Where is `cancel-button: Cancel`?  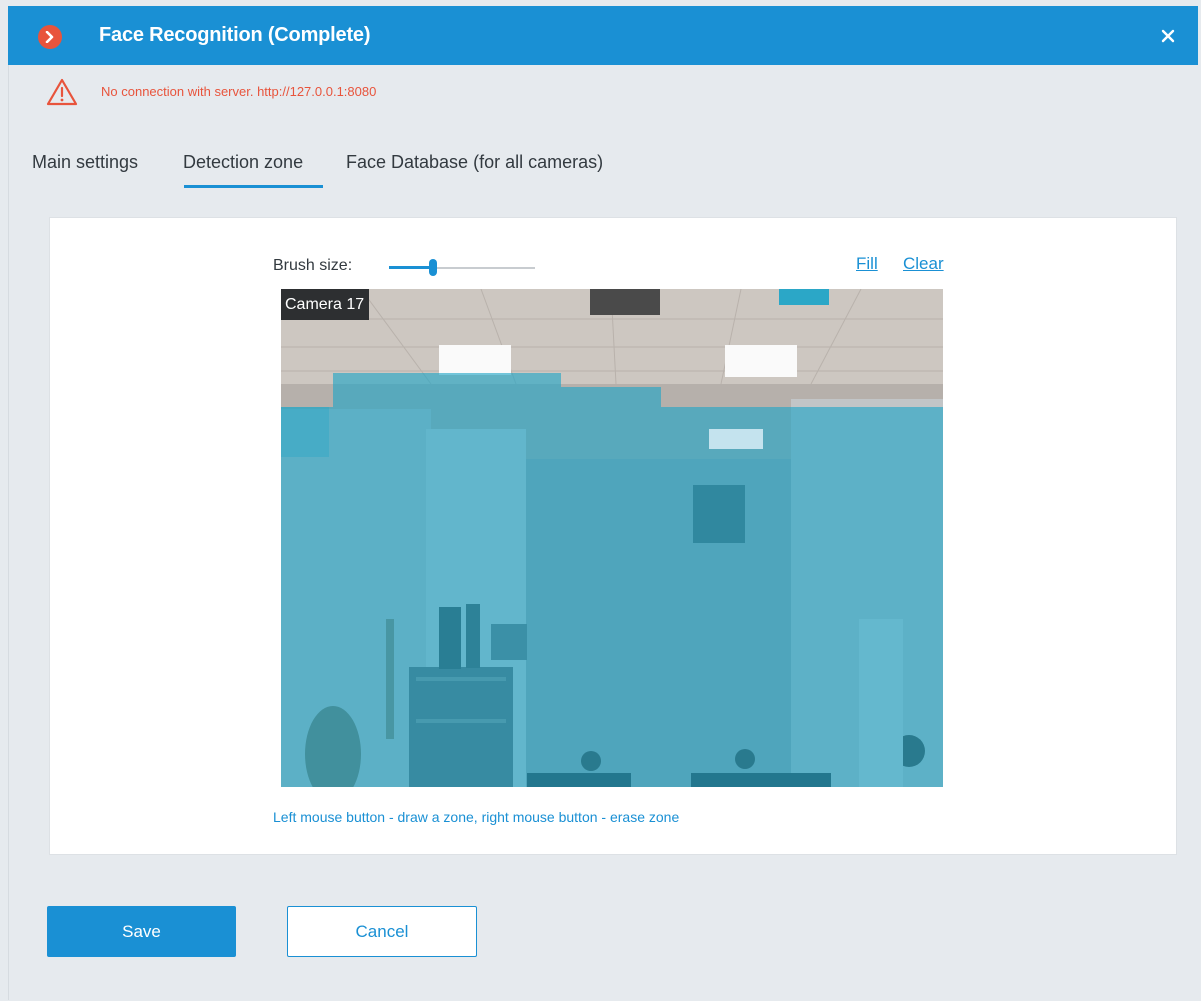 cancel-button: Cancel is located at coordinates (382, 931).